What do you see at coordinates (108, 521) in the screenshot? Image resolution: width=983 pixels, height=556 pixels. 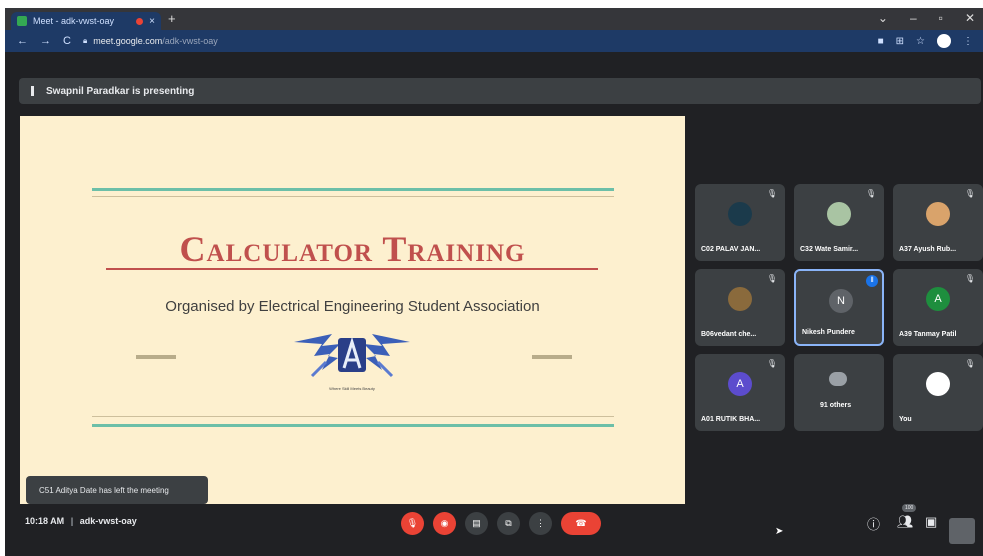 I see `meeting-code: adk-vwst-oay` at bounding box center [108, 521].